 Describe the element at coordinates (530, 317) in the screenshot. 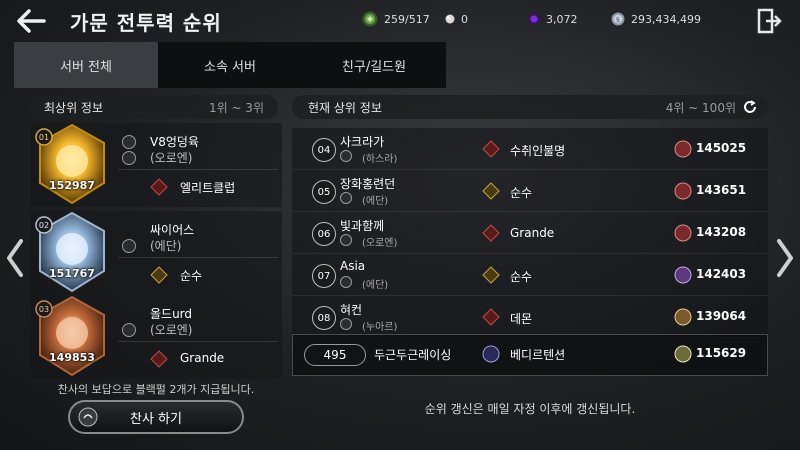

I see `rank-row: 08 혀컨 (누아르) 데몬 139064` at that location.